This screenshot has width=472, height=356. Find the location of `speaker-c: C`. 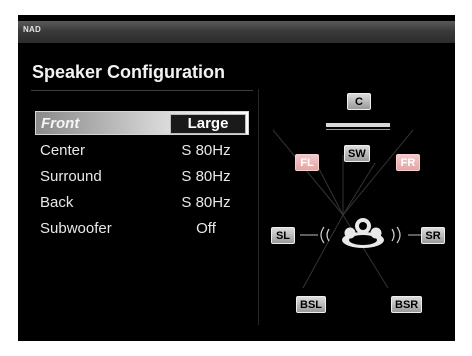

speaker-c: C is located at coordinates (359, 101).